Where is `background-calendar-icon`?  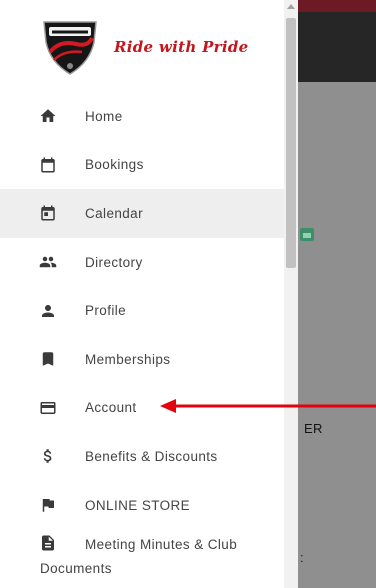
background-calendar-icon is located at coordinates (307, 234).